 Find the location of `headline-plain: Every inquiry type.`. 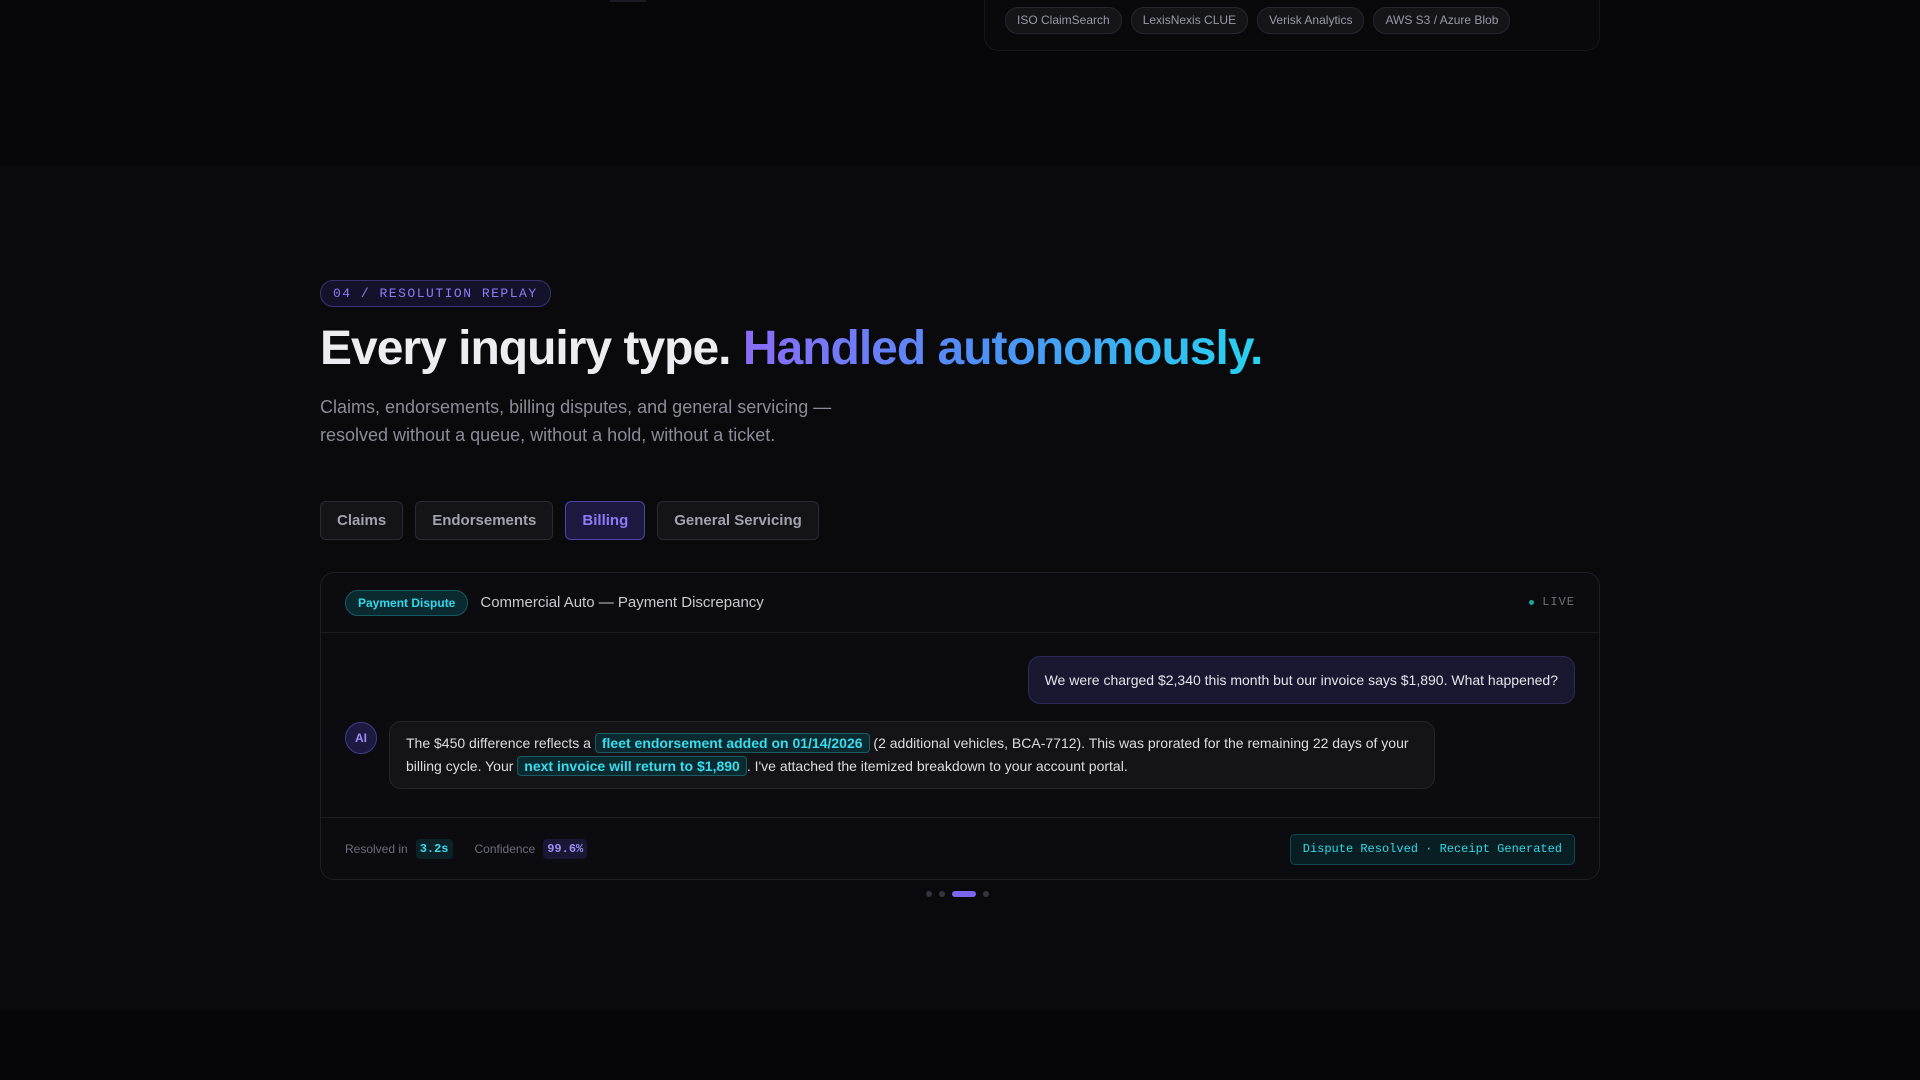

headline-plain: Every inquiry type. is located at coordinates (531, 348).